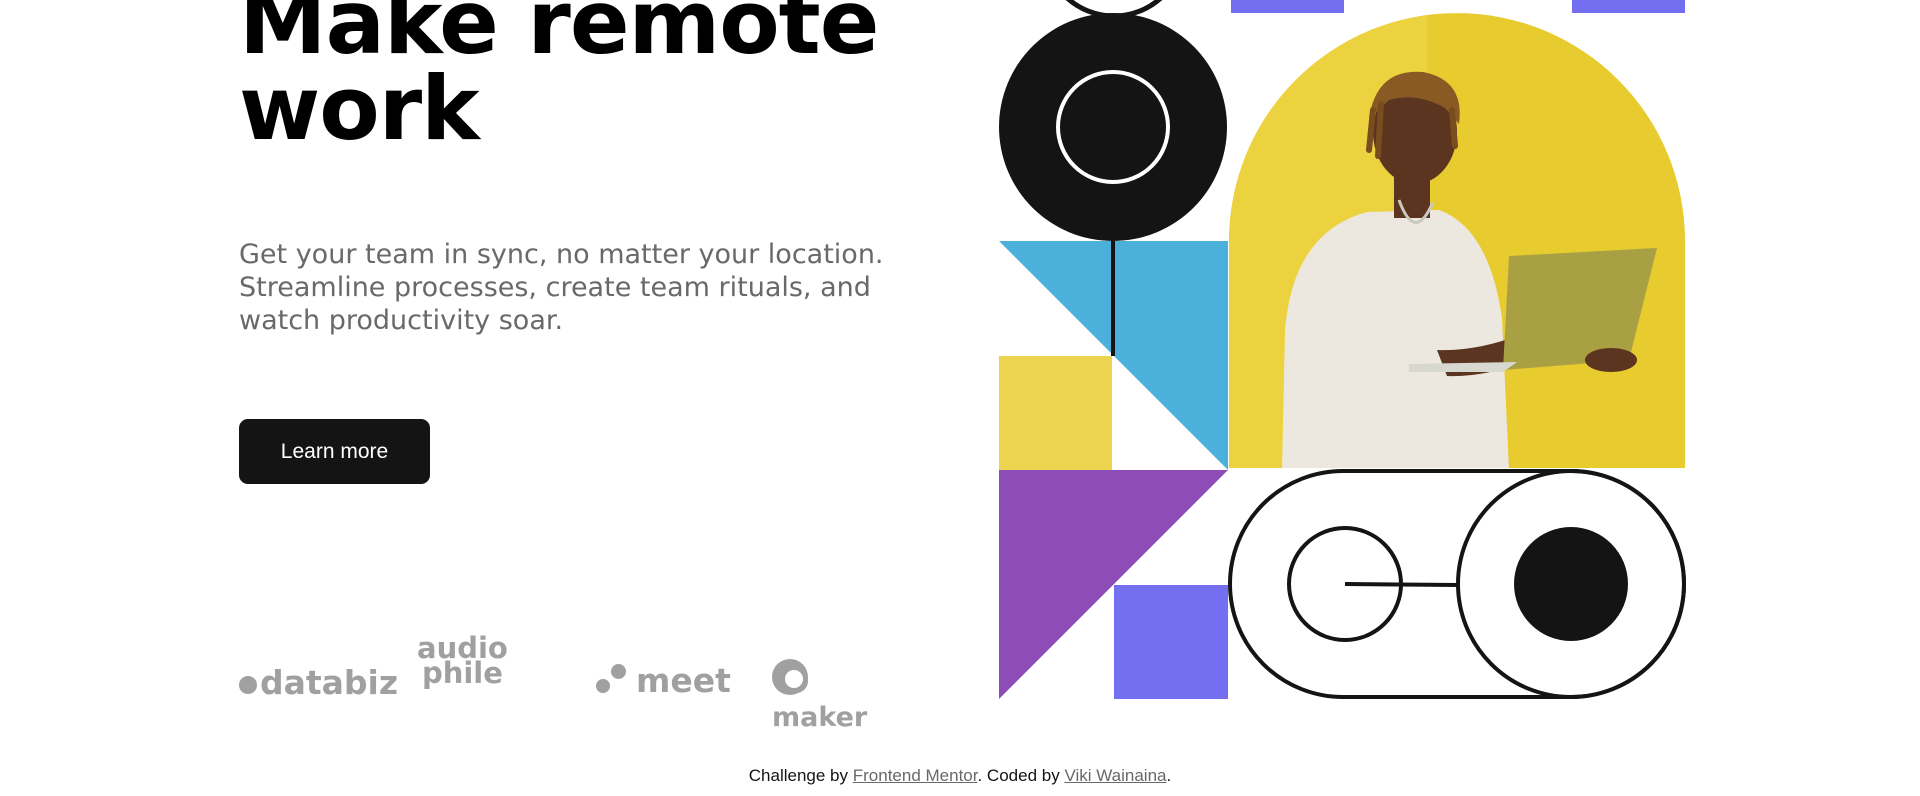 This screenshot has height=796, width=1920. Describe the element at coordinates (1115, 775) in the screenshot. I see `author-link: Viki Wainaina` at that location.